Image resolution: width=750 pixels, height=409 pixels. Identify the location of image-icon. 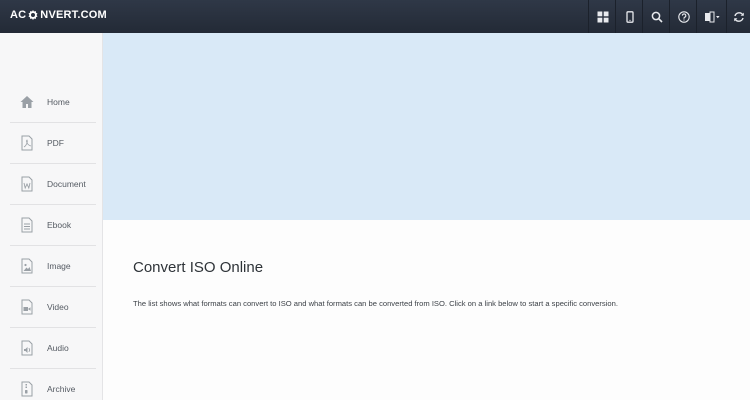
(27, 266).